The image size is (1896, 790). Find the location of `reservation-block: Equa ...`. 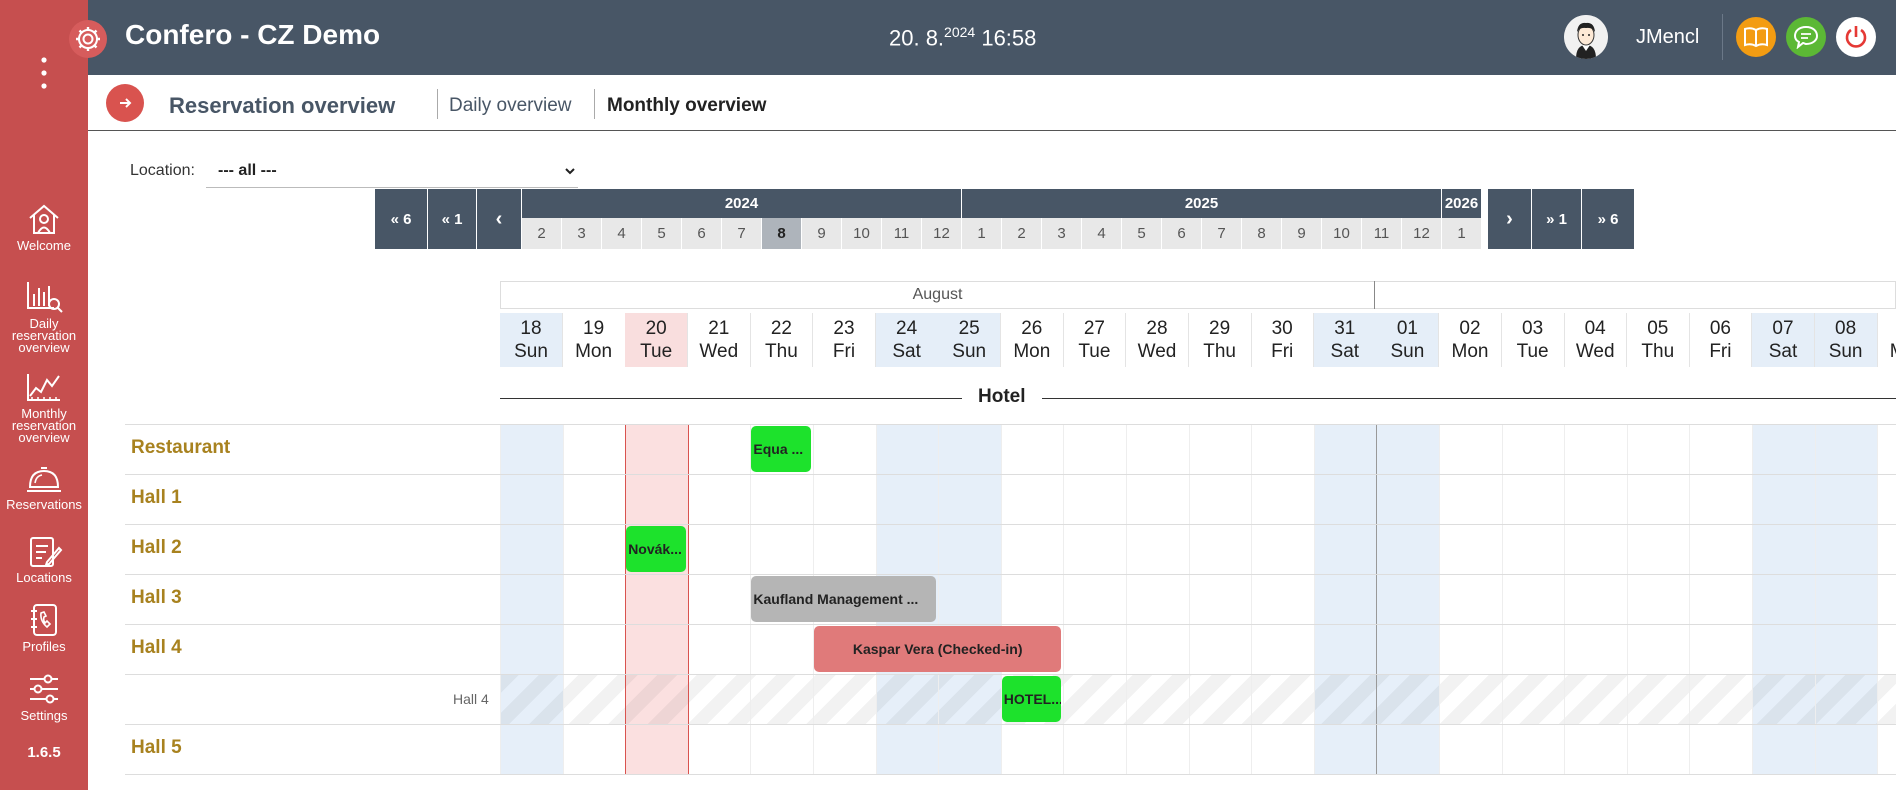

reservation-block: Equa ... is located at coordinates (781, 449).